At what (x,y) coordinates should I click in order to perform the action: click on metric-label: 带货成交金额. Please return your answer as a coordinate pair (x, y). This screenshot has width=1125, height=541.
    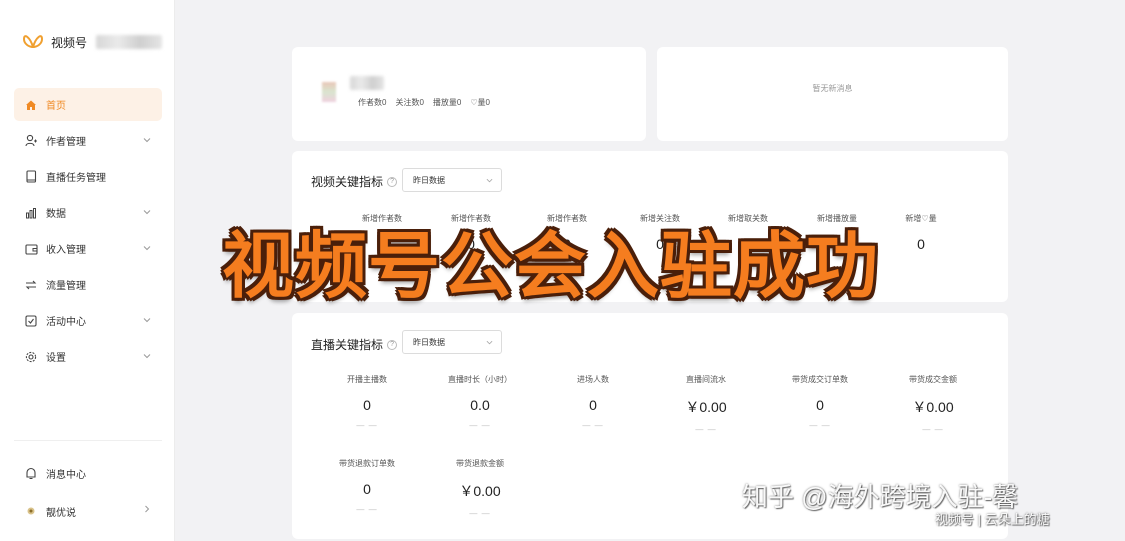
    Looking at the image, I should click on (933, 379).